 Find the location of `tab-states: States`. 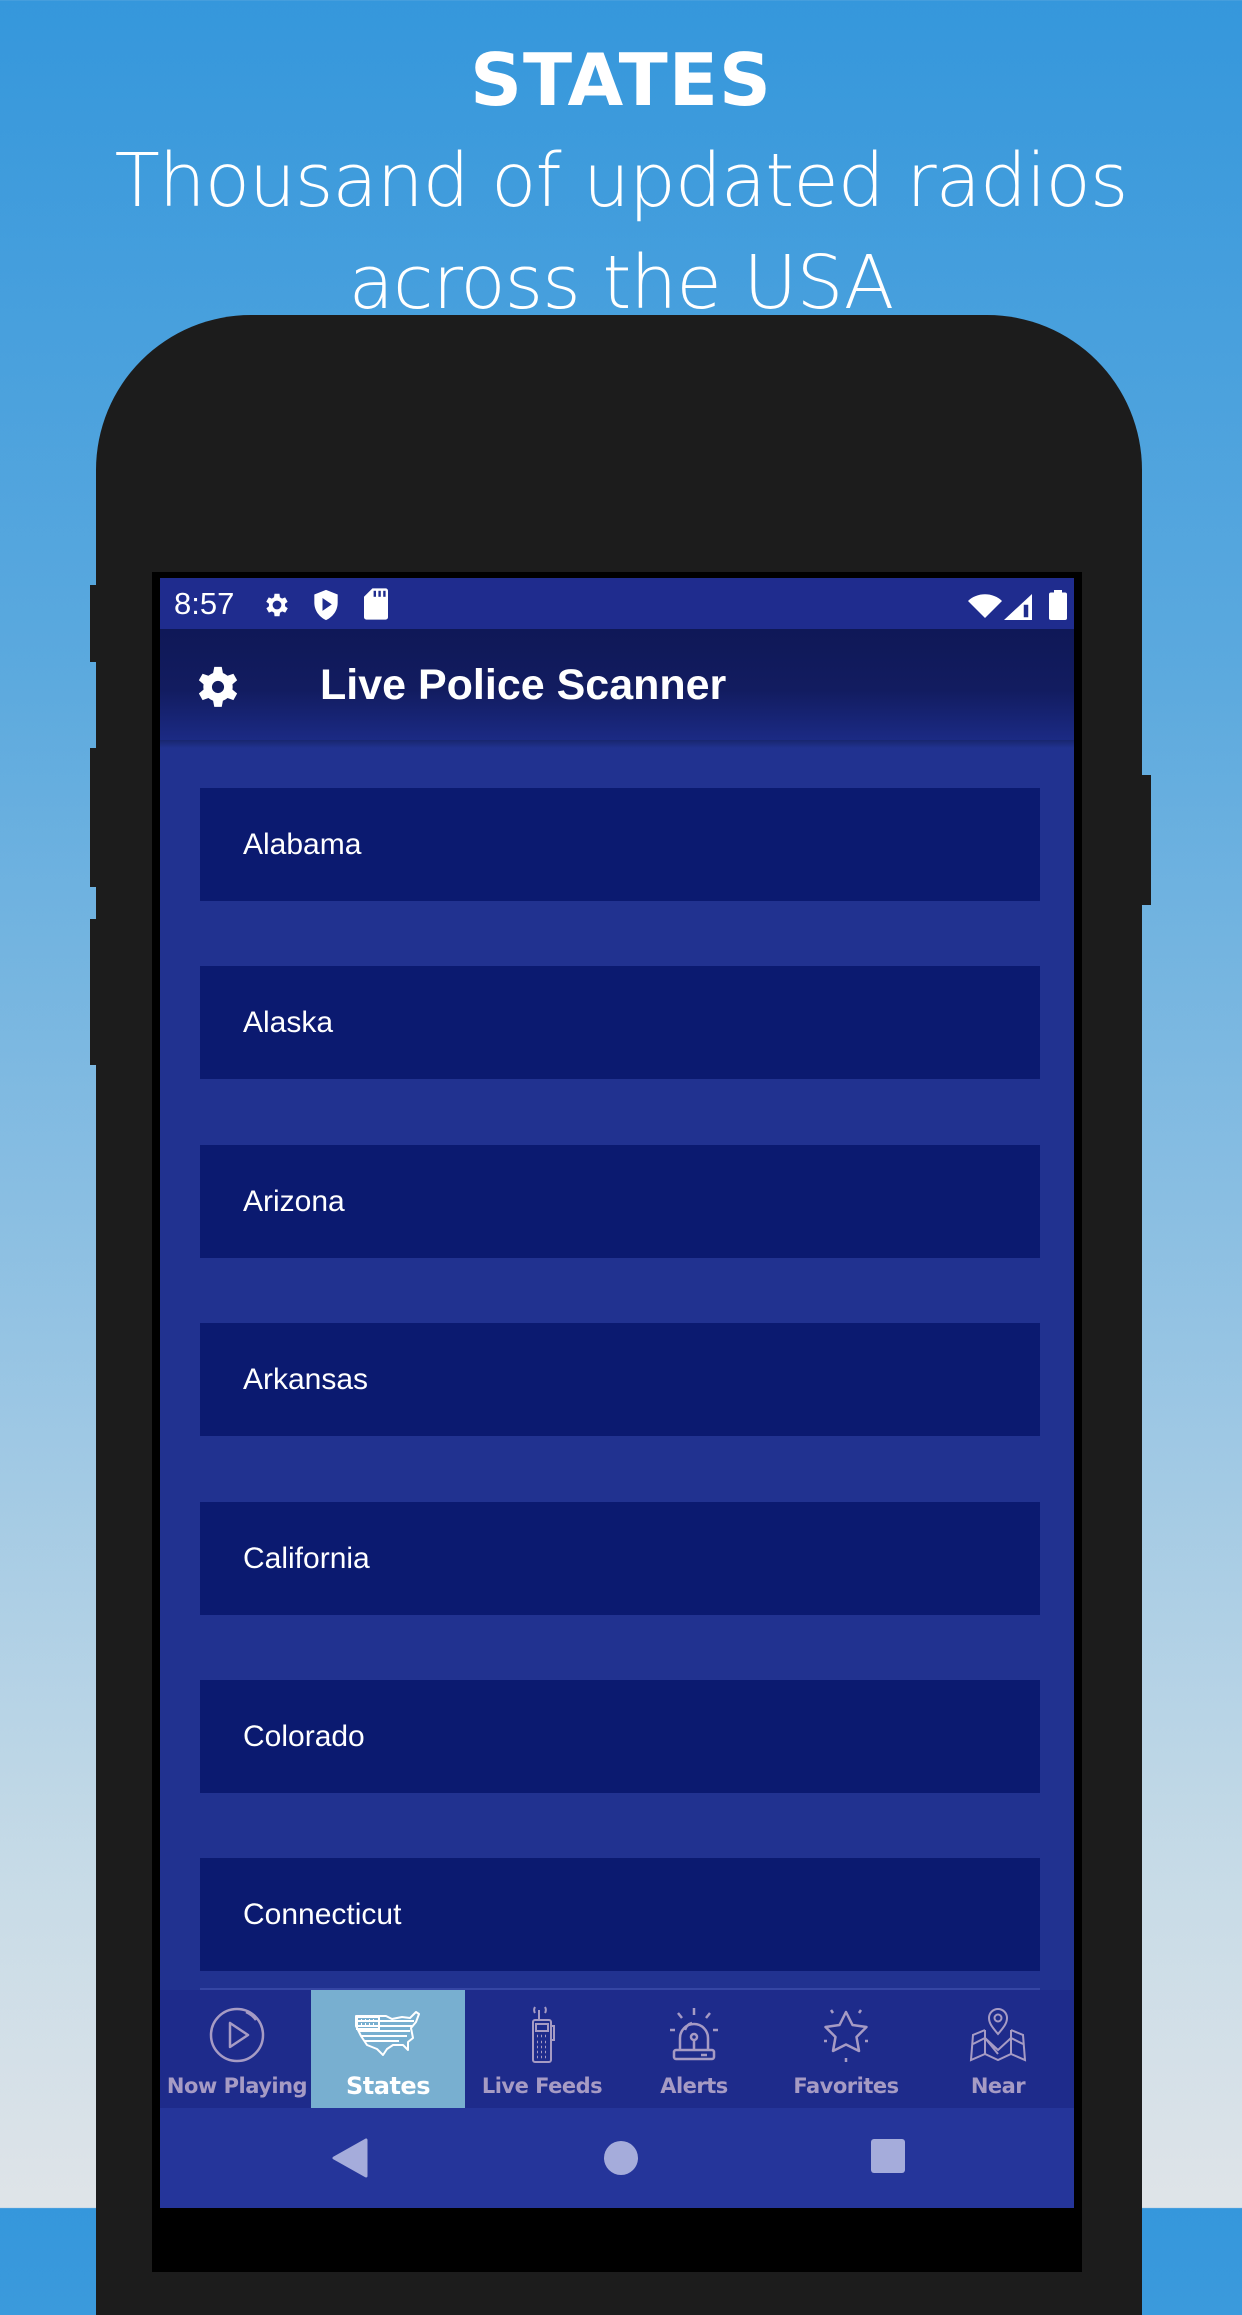

tab-states: States is located at coordinates (388, 2049).